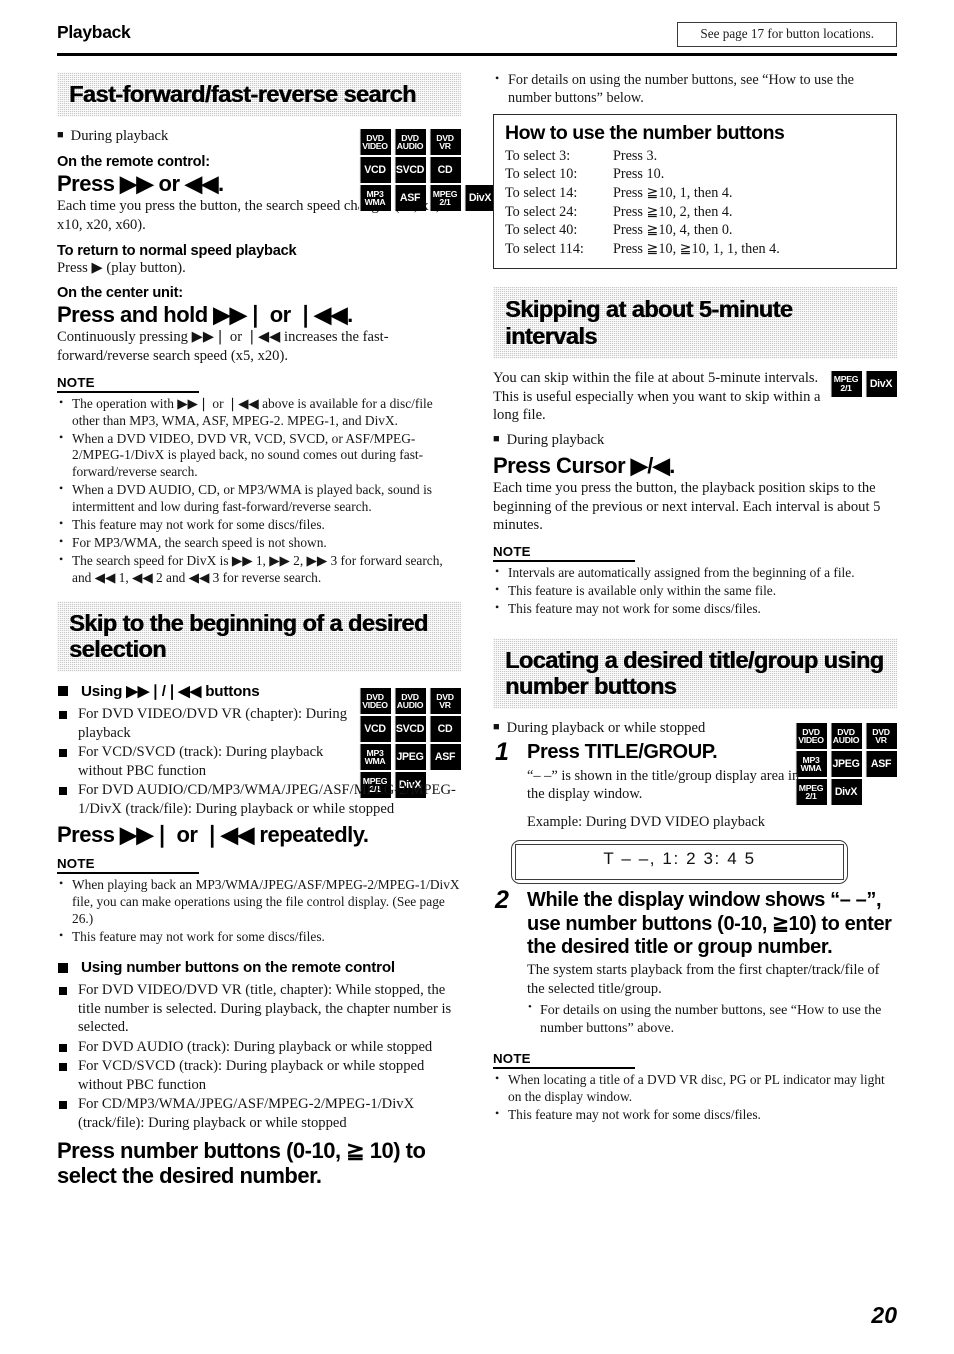  What do you see at coordinates (242, 94) in the screenshot?
I see `section-title: Fast-forward/fast-reverse search` at bounding box center [242, 94].